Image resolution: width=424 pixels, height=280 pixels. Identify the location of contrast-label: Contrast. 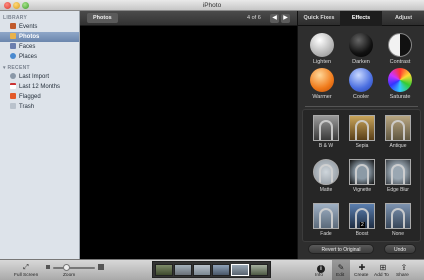
(400, 62).